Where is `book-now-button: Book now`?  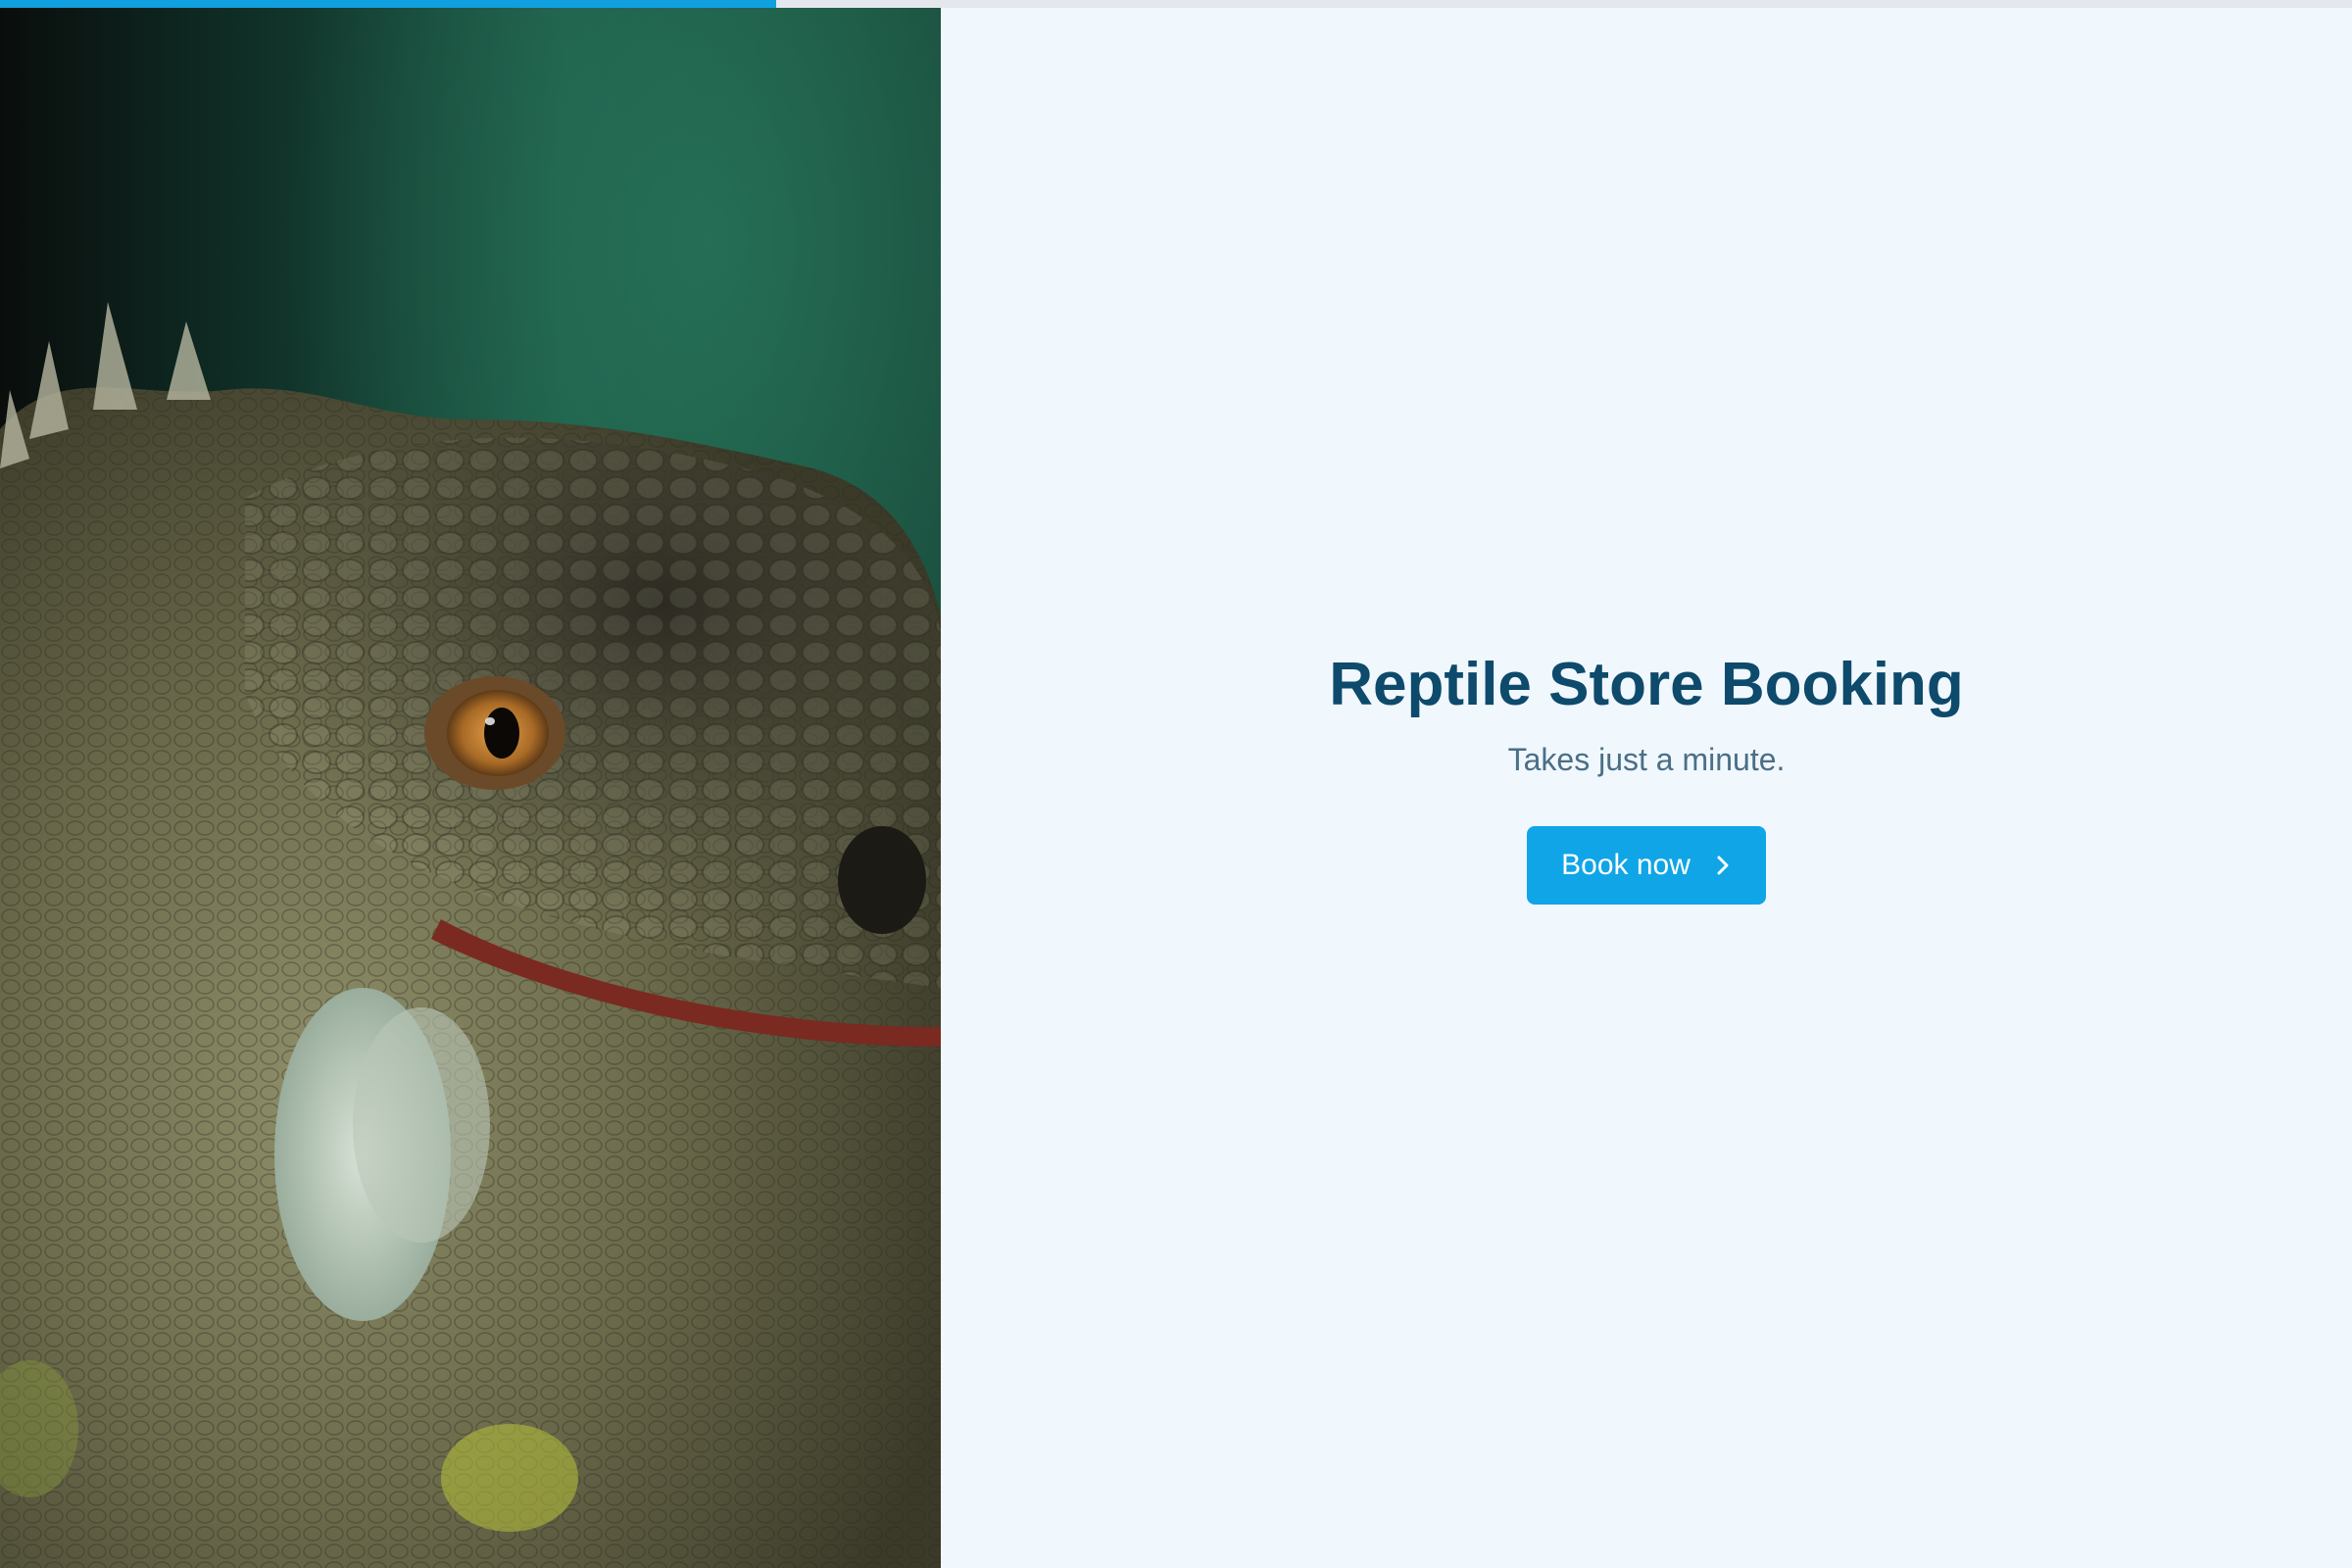
book-now-button: Book now is located at coordinates (1646, 865).